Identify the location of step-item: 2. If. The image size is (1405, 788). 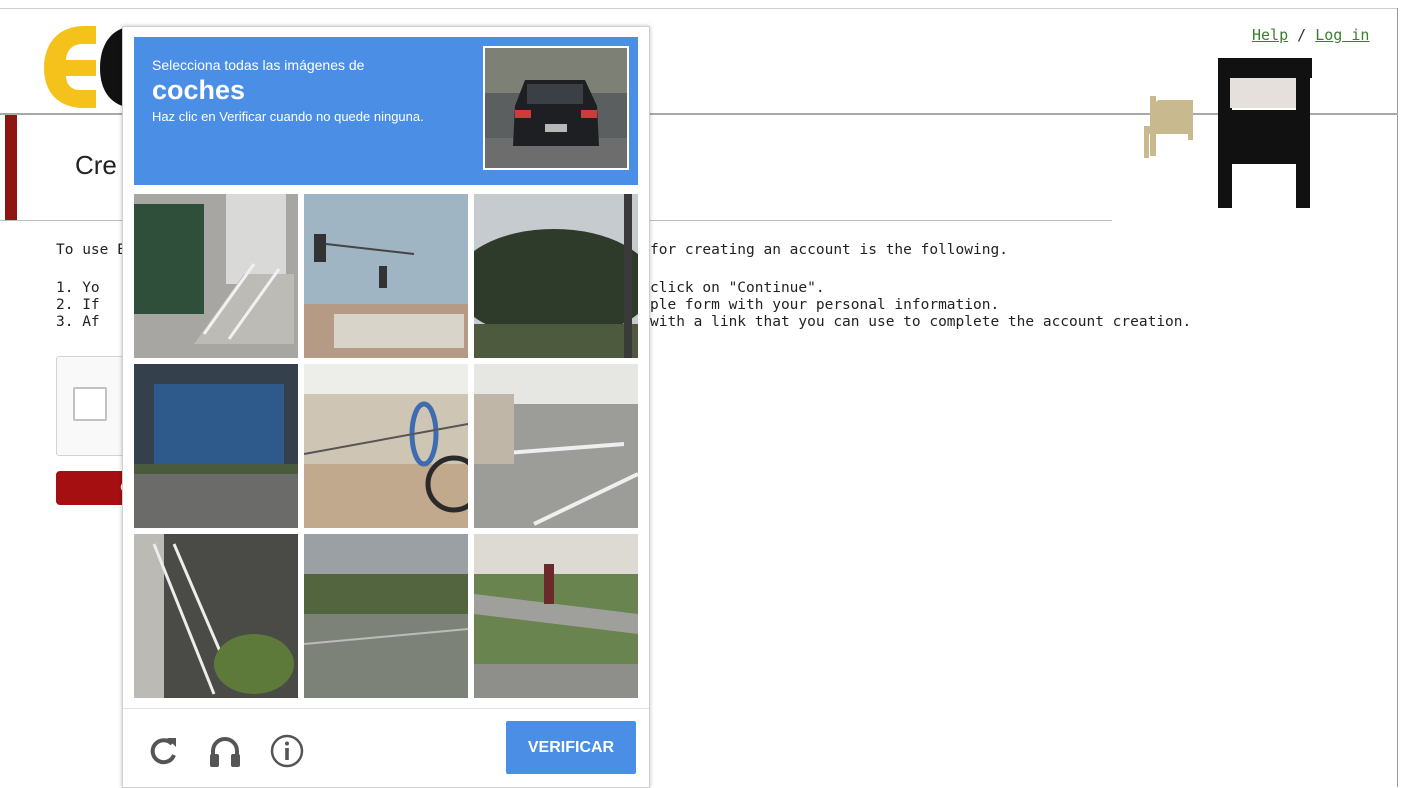
(78, 305).